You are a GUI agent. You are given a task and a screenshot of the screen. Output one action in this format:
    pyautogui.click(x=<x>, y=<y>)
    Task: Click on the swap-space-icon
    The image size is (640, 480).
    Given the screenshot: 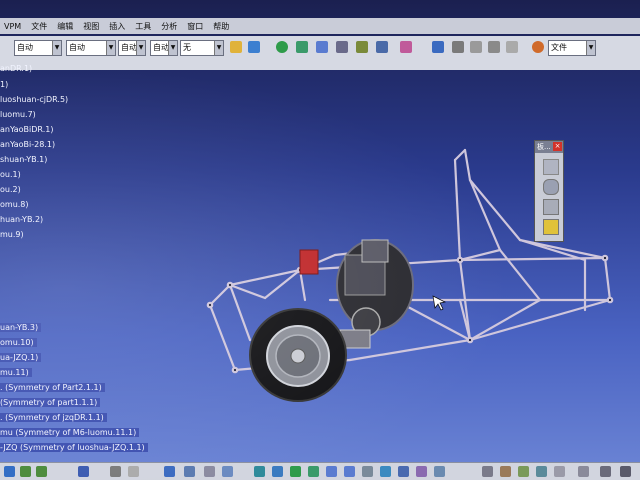 What is the action you would take?
    pyautogui.click(x=439, y=471)
    